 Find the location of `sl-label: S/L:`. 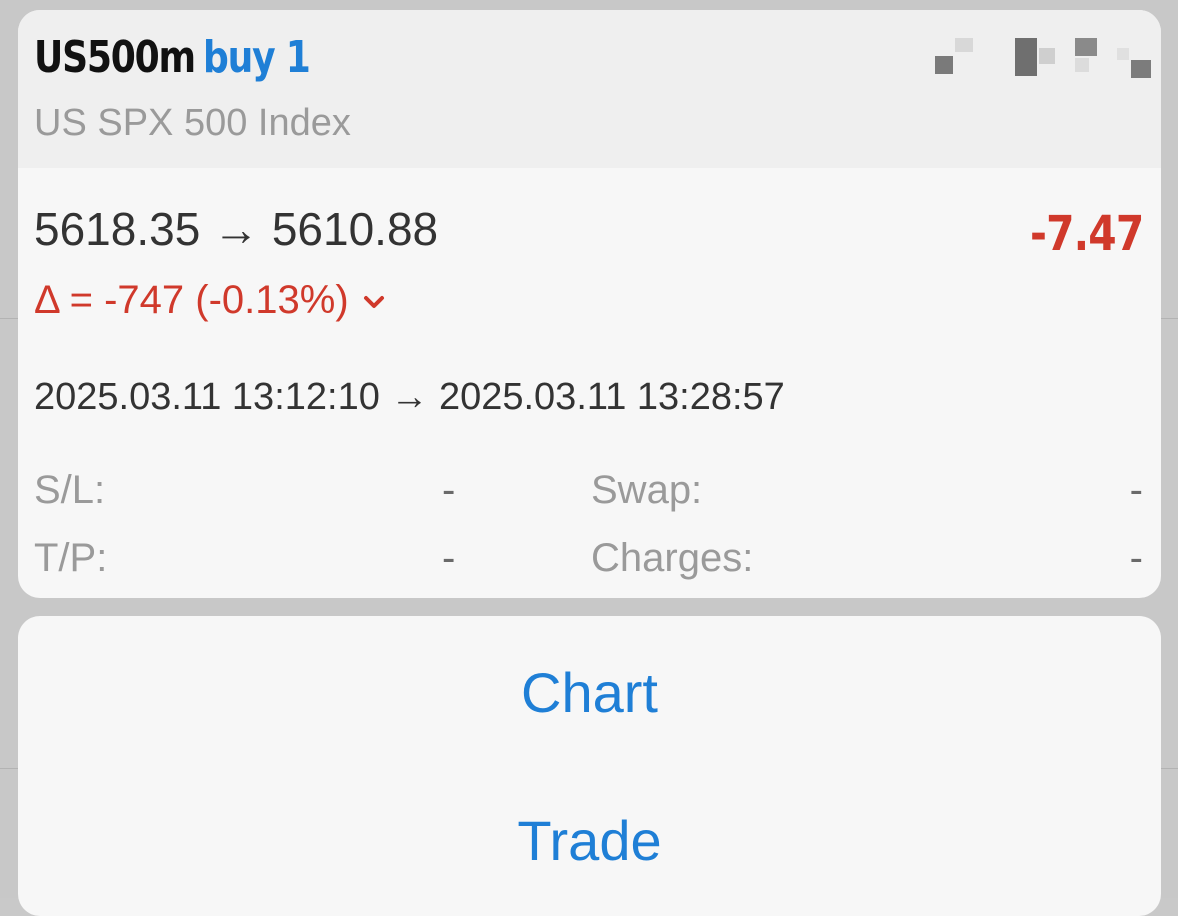

sl-label: S/L: is located at coordinates (70, 490).